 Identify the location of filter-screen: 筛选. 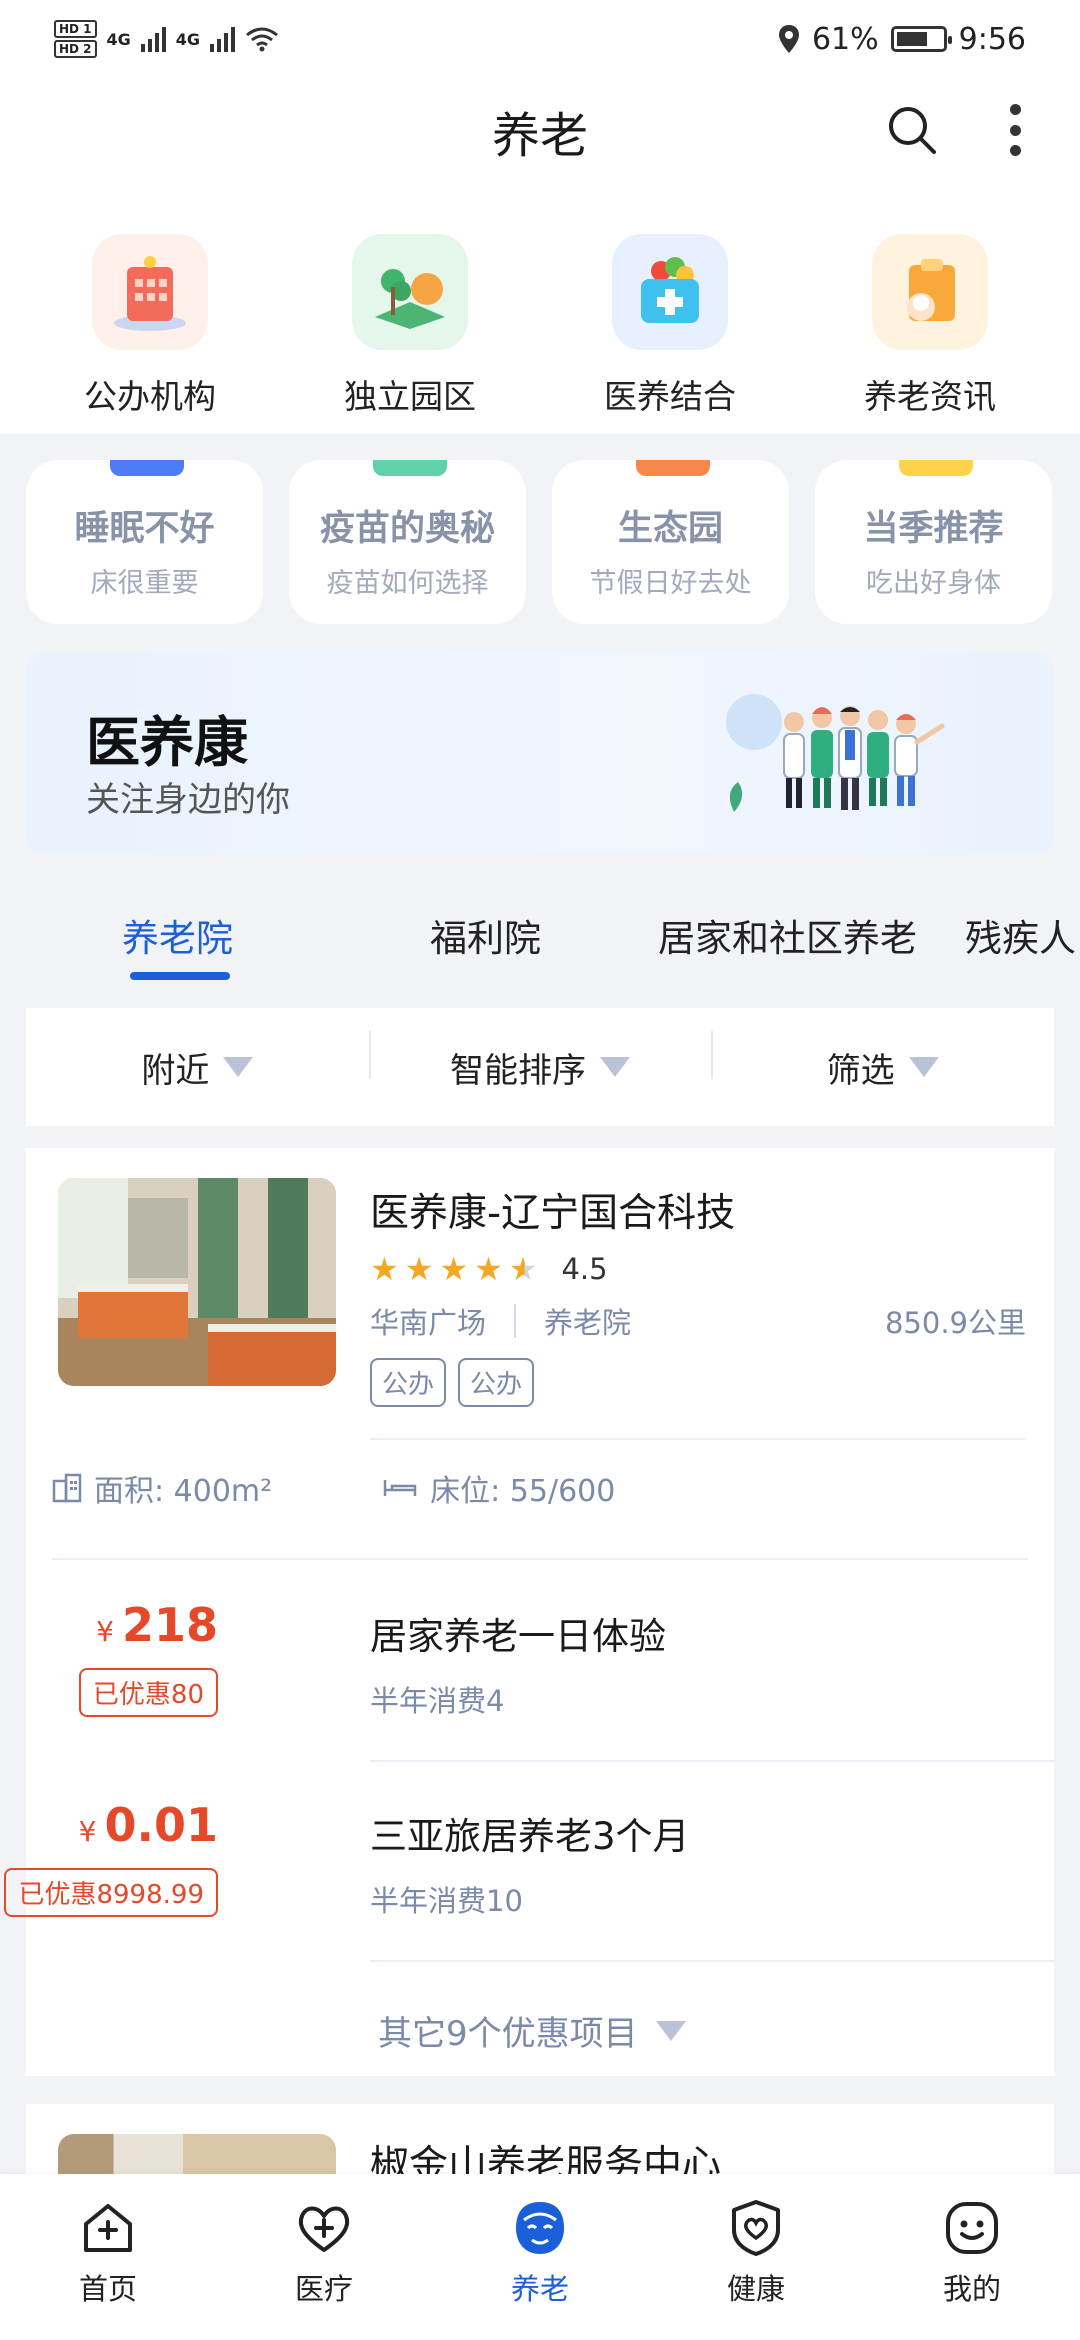
(882, 1061).